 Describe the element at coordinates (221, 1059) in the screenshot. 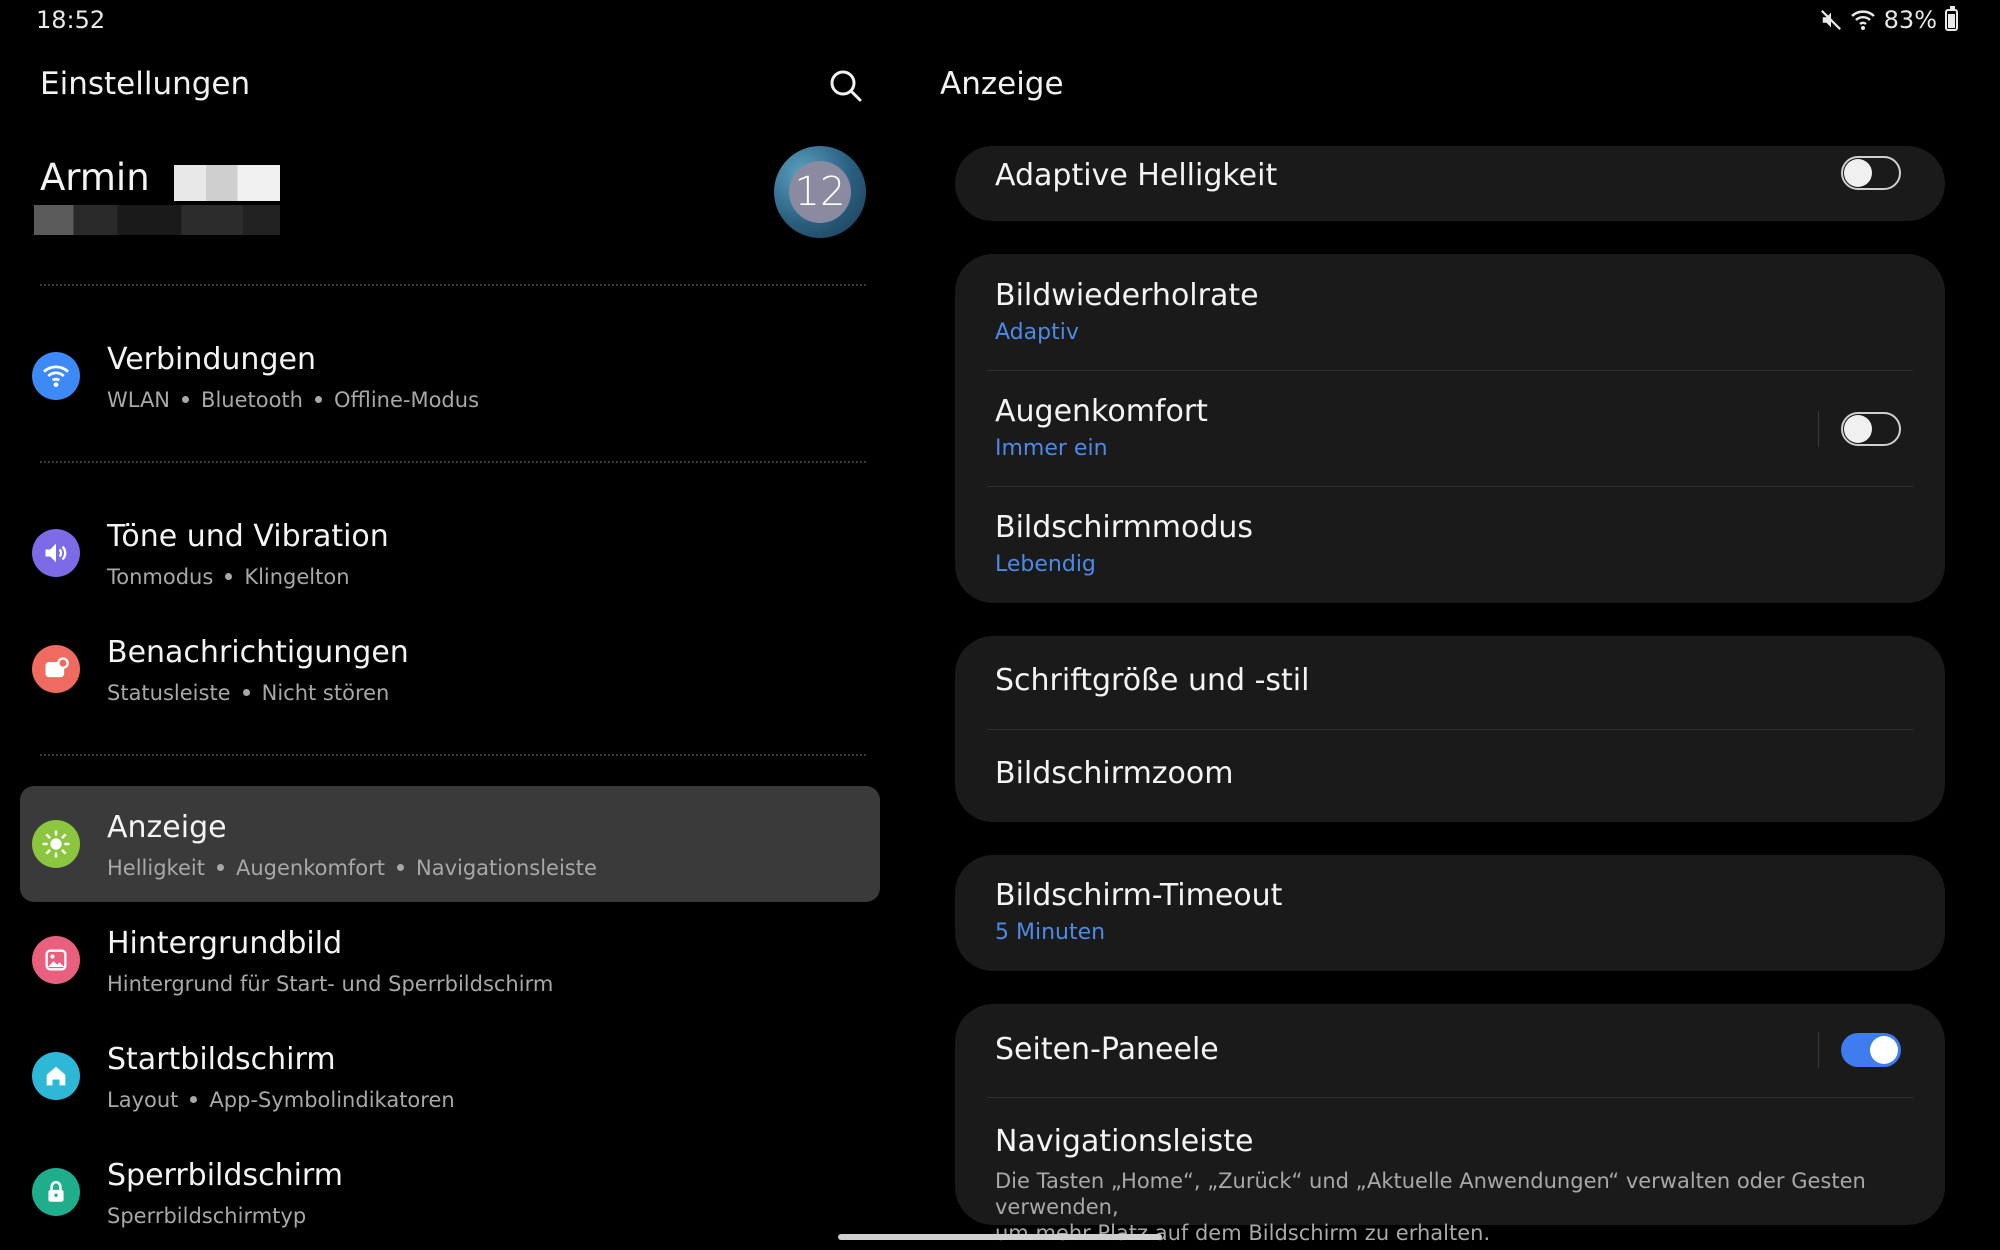

I see `sidebar-item-label: Startbildschirm` at that location.